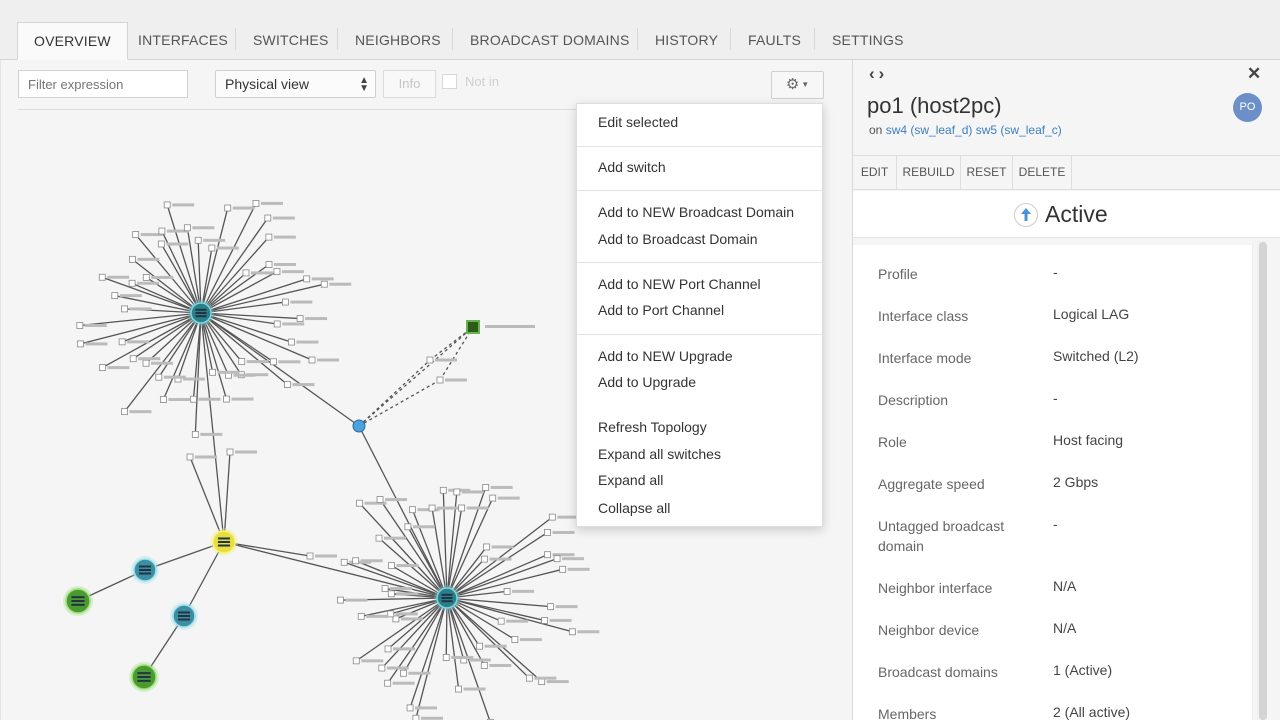  I want to click on close-icon: ✕, so click(1254, 74).